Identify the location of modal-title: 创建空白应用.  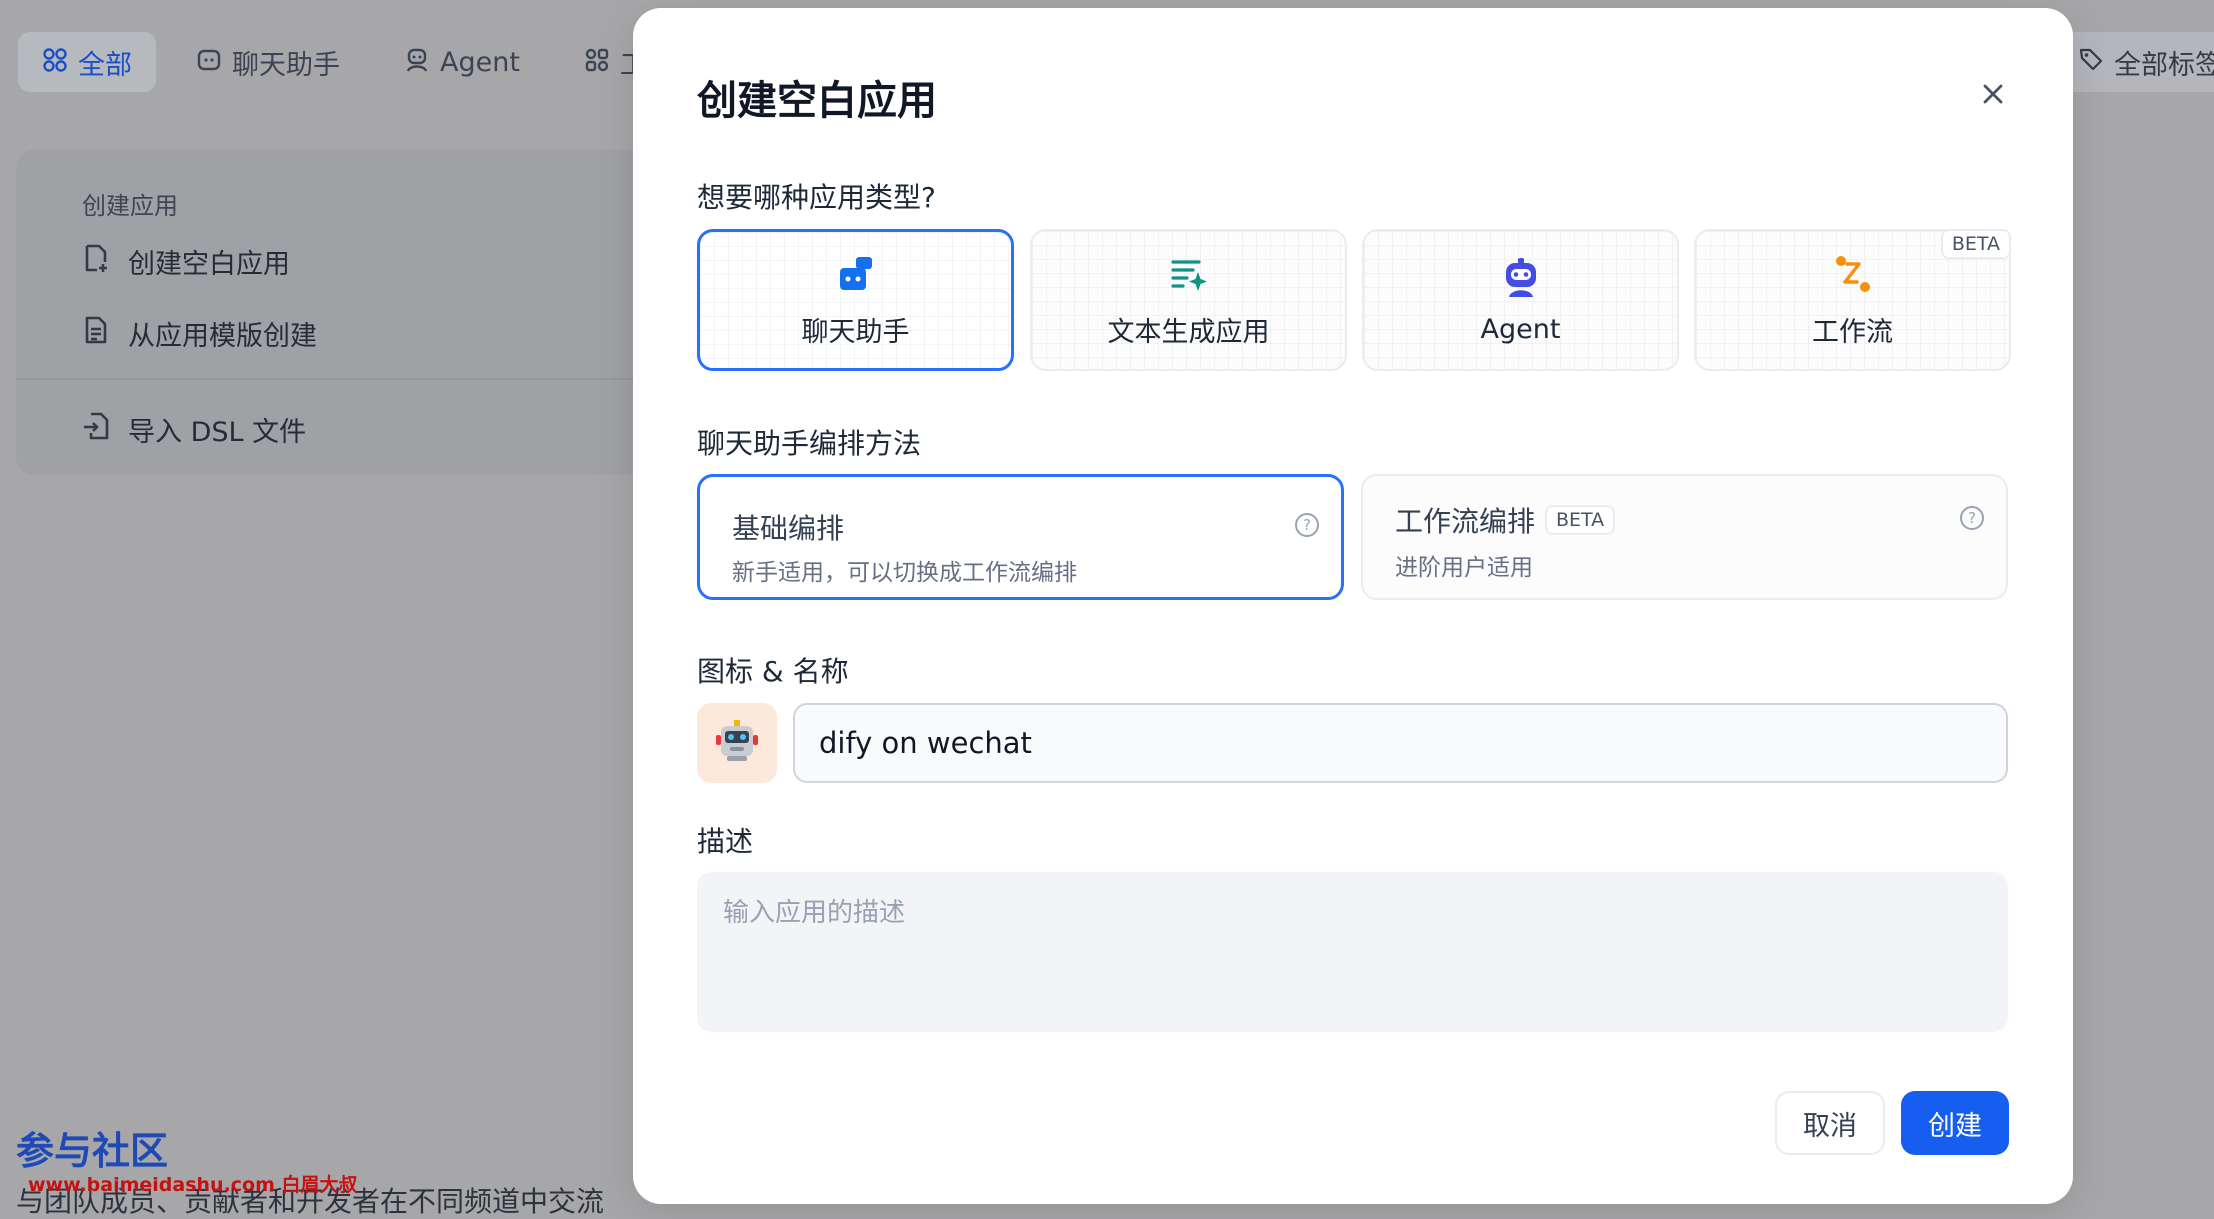
(817, 101).